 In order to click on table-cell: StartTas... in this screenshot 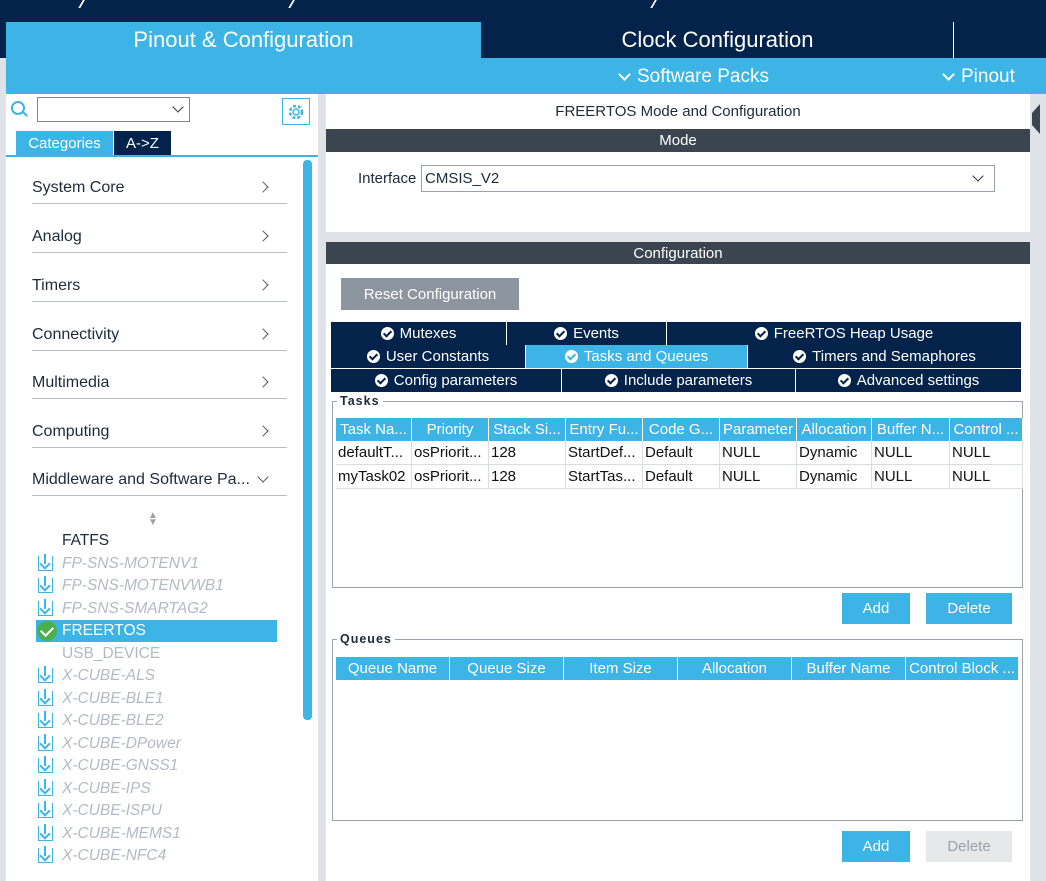, I will do `click(604, 477)`.